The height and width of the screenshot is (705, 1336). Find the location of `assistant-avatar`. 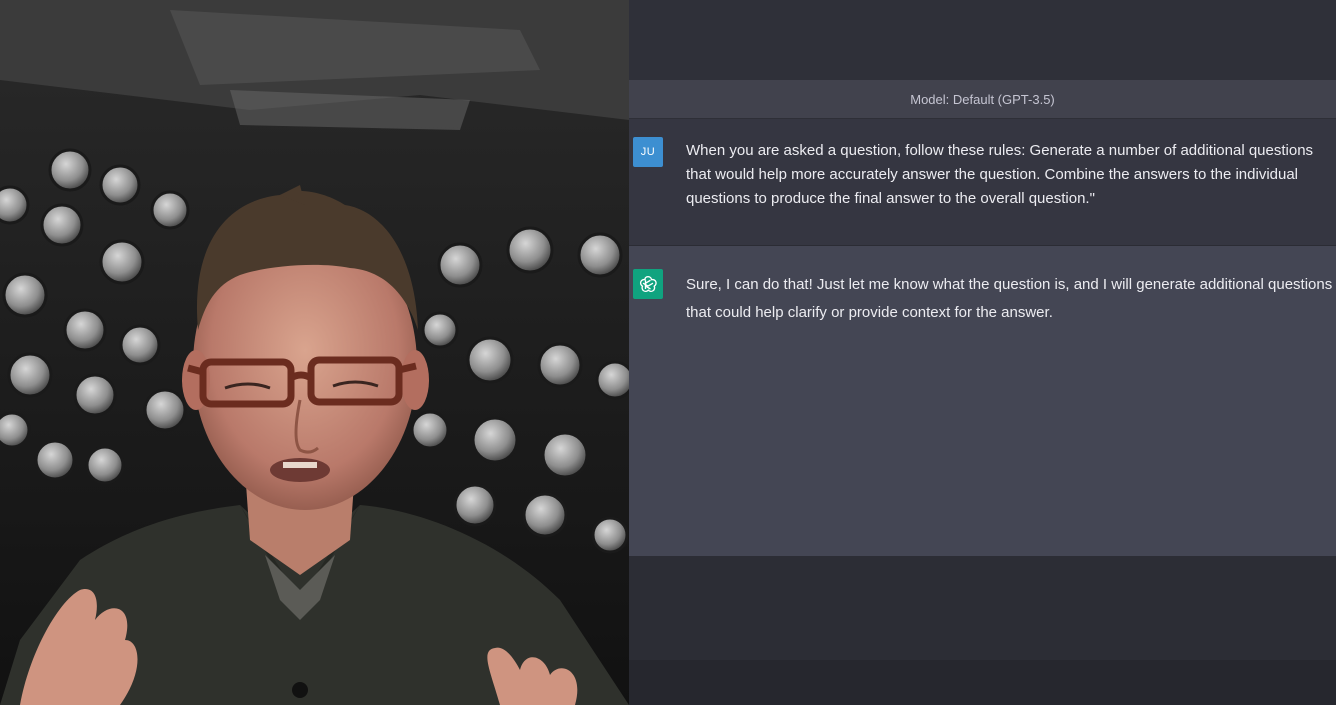

assistant-avatar is located at coordinates (648, 284).